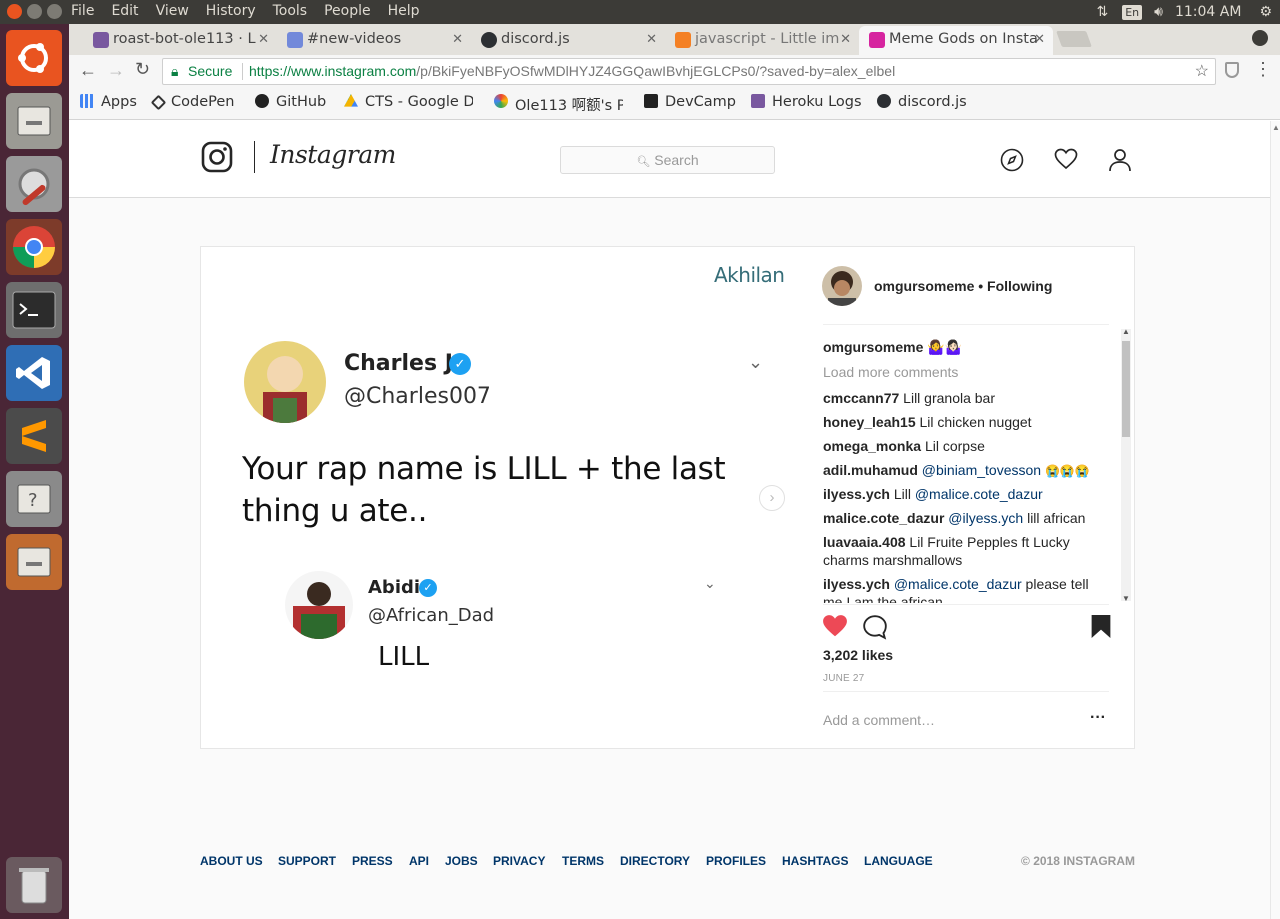 This screenshot has width=1280, height=919. I want to click on menu-tools: Tools, so click(290, 11).